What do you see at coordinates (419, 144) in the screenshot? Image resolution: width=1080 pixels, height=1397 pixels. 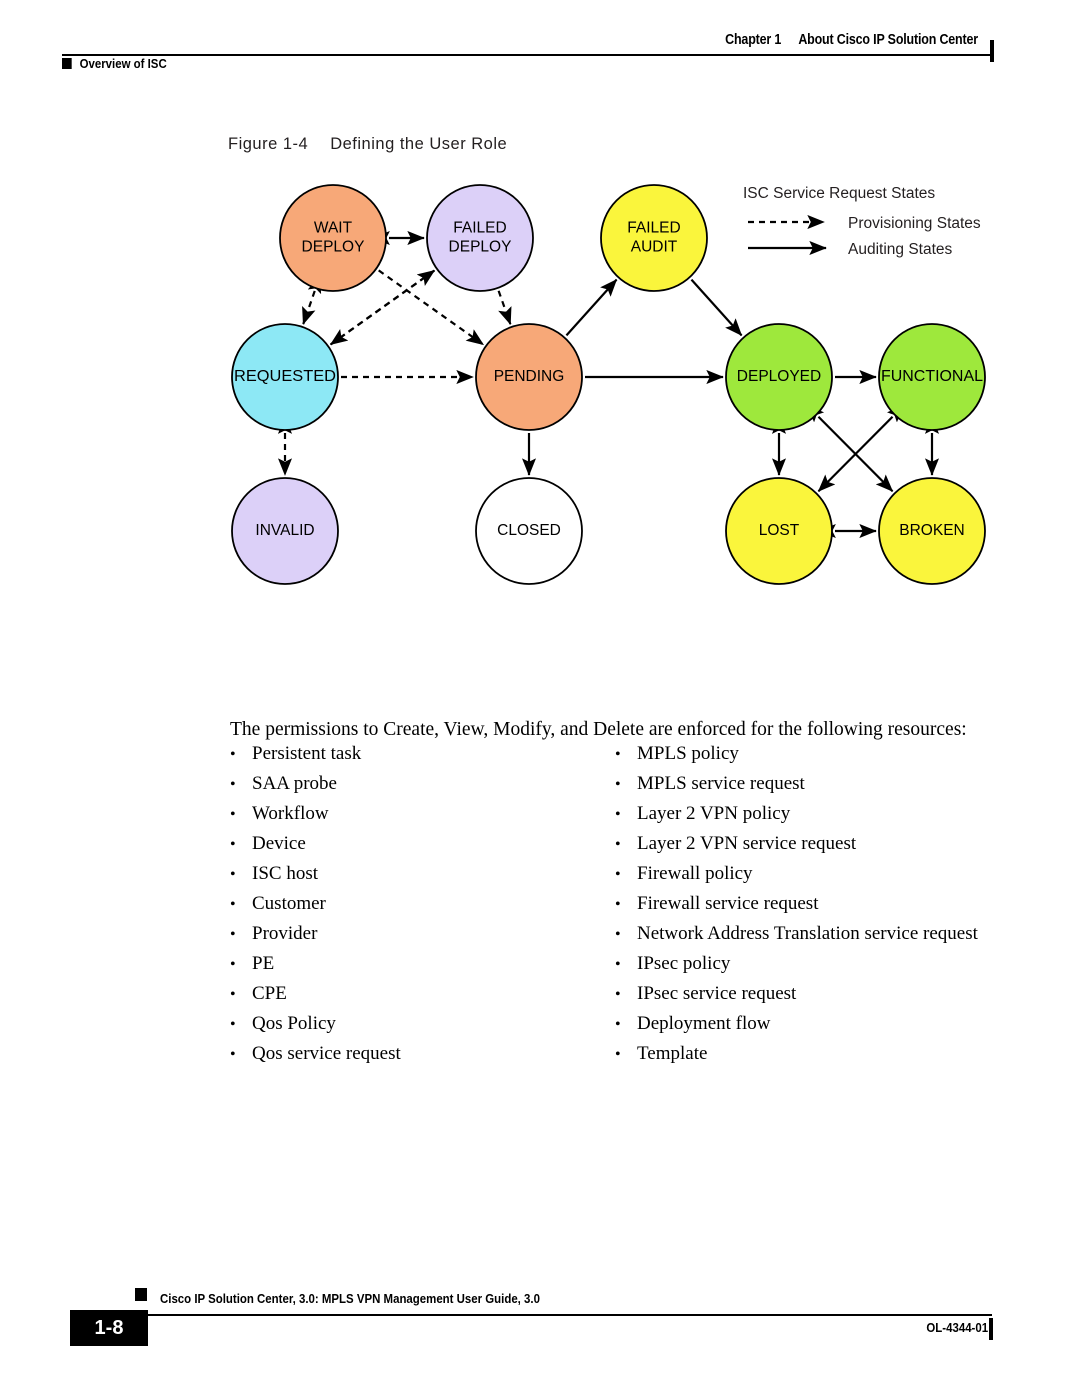 I see `figure-title: Defining the User Role` at bounding box center [419, 144].